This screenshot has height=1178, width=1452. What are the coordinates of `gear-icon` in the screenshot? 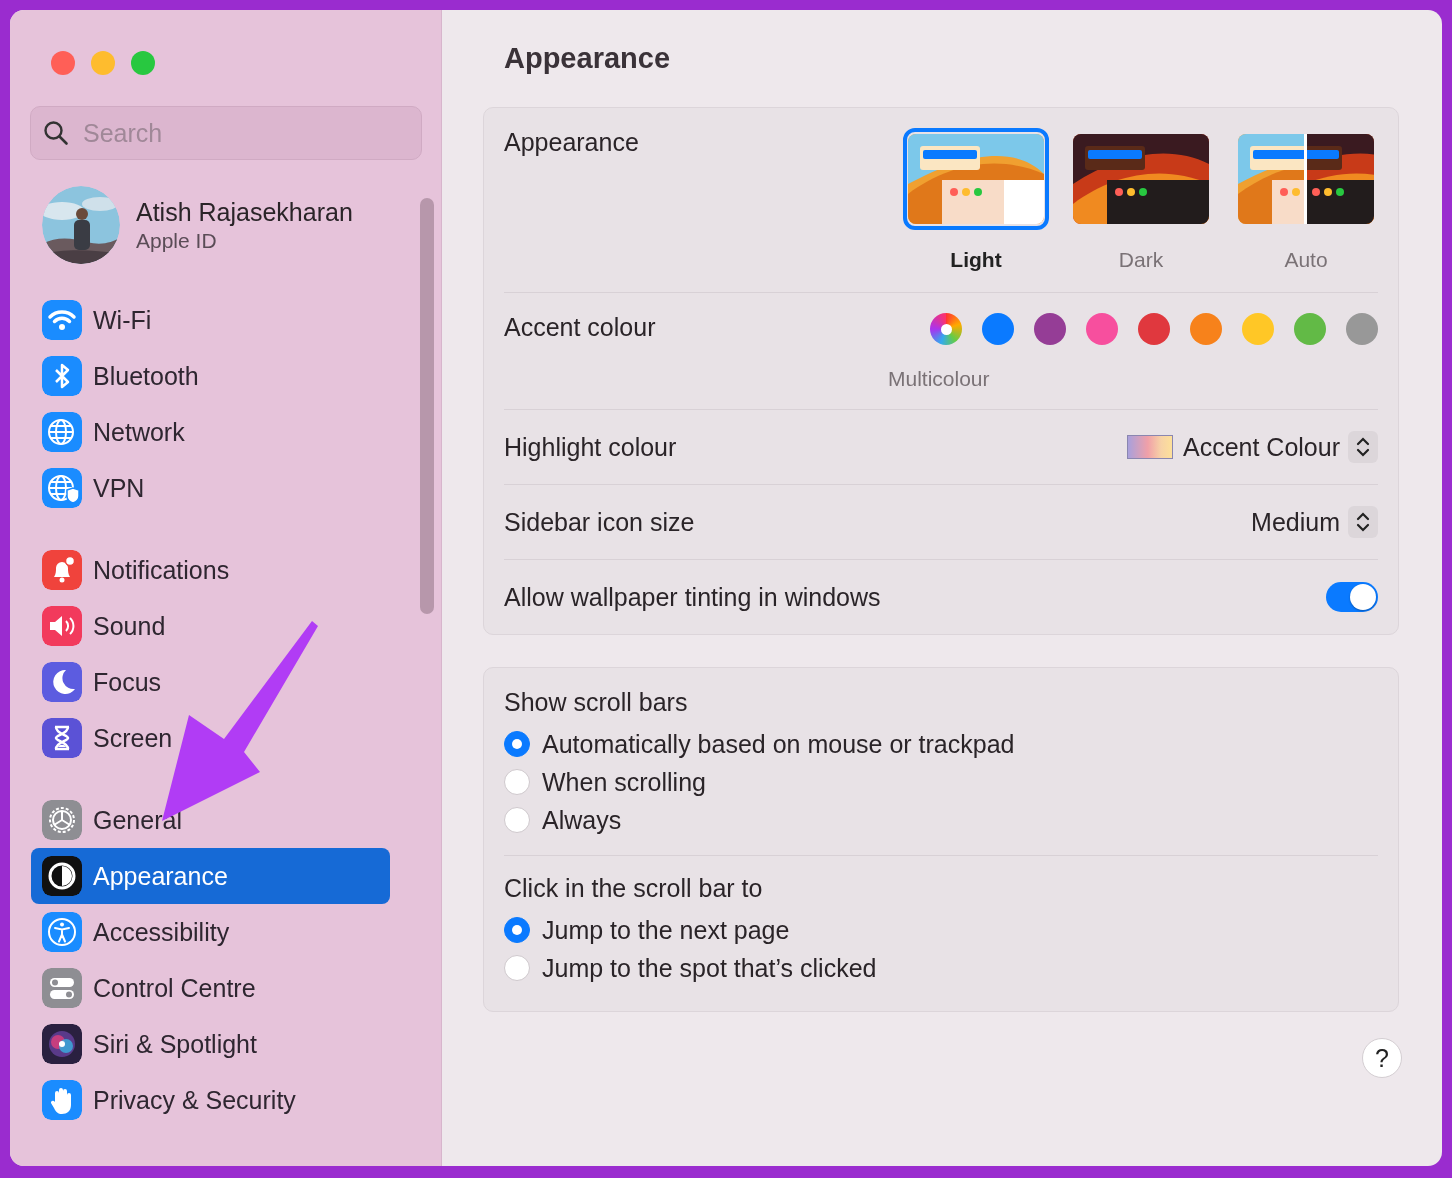 It's located at (62, 820).